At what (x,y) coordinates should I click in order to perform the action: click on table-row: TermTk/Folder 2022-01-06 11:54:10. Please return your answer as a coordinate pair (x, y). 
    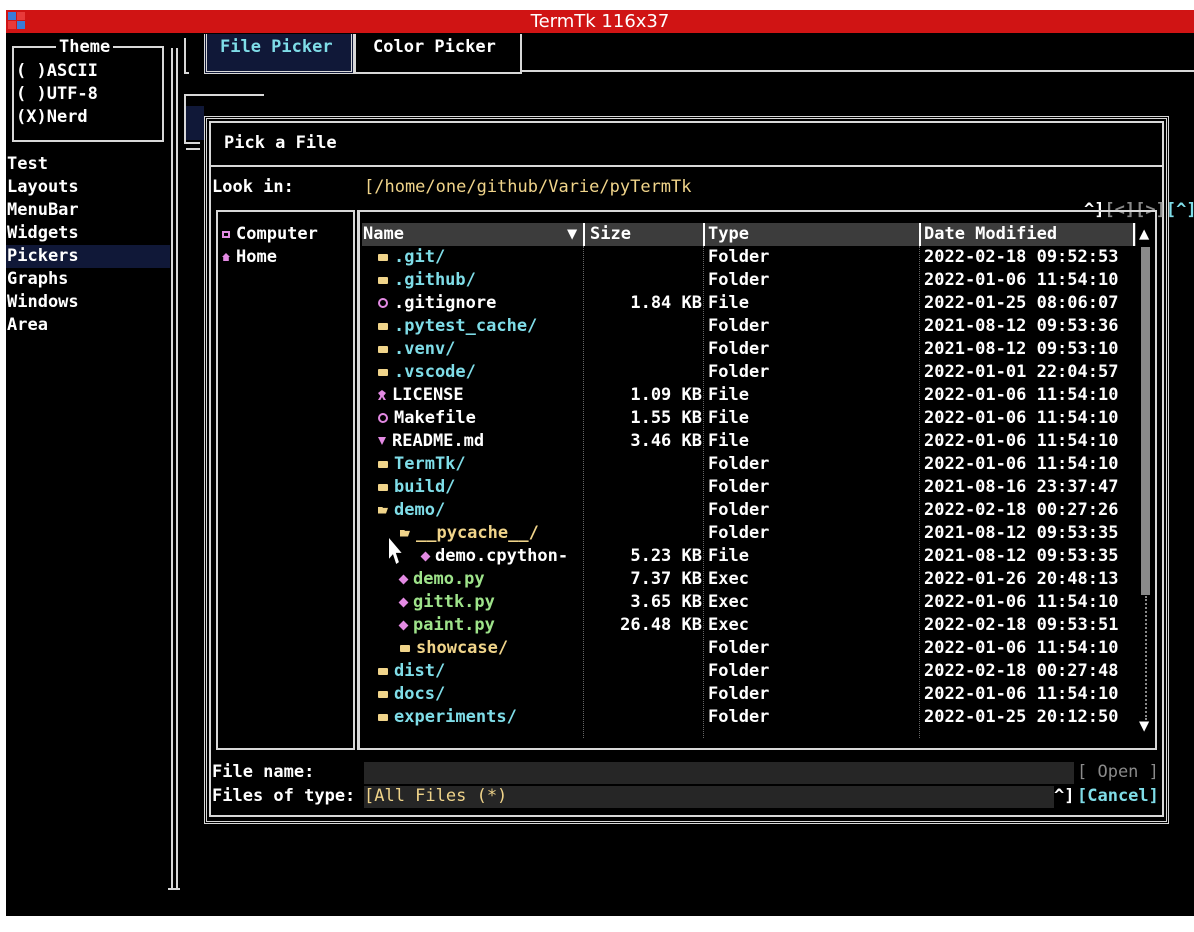
    Looking at the image, I should click on (749, 464).